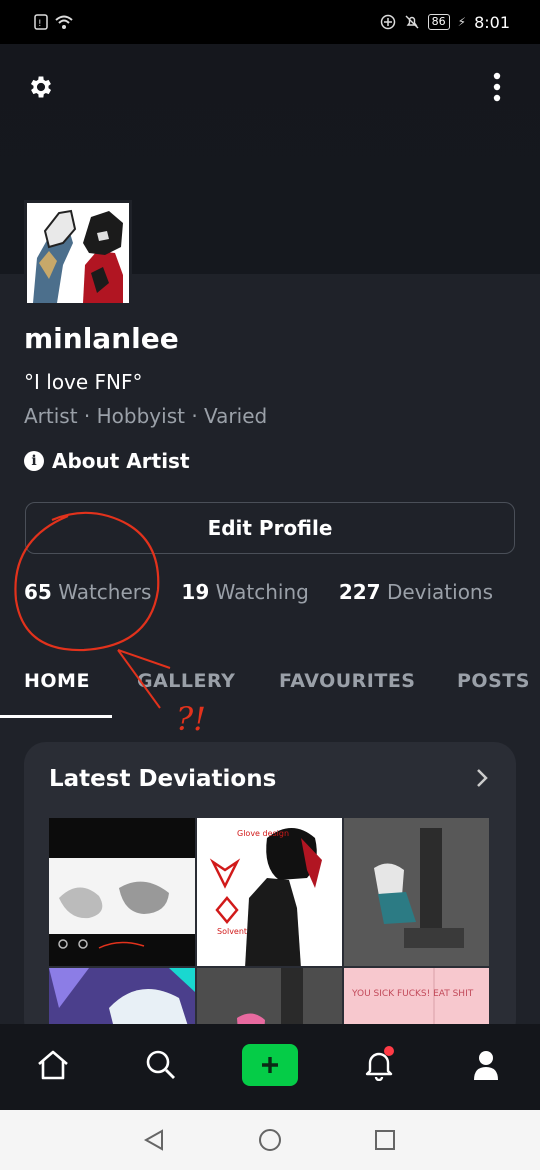 The width and height of the screenshot is (540, 1170). Describe the element at coordinates (83, 382) in the screenshot. I see `profile-tagline: °I love FNF°` at that location.